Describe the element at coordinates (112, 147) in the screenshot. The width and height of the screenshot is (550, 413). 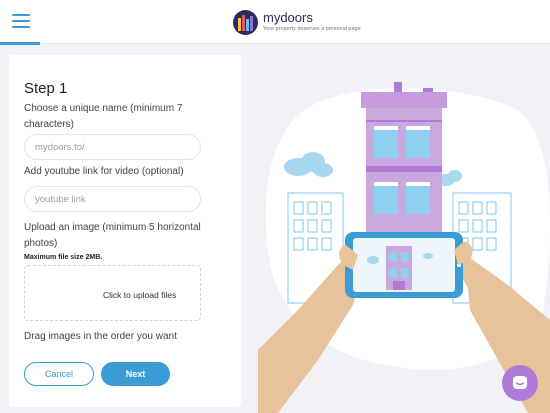
I see `unique-name-input` at that location.